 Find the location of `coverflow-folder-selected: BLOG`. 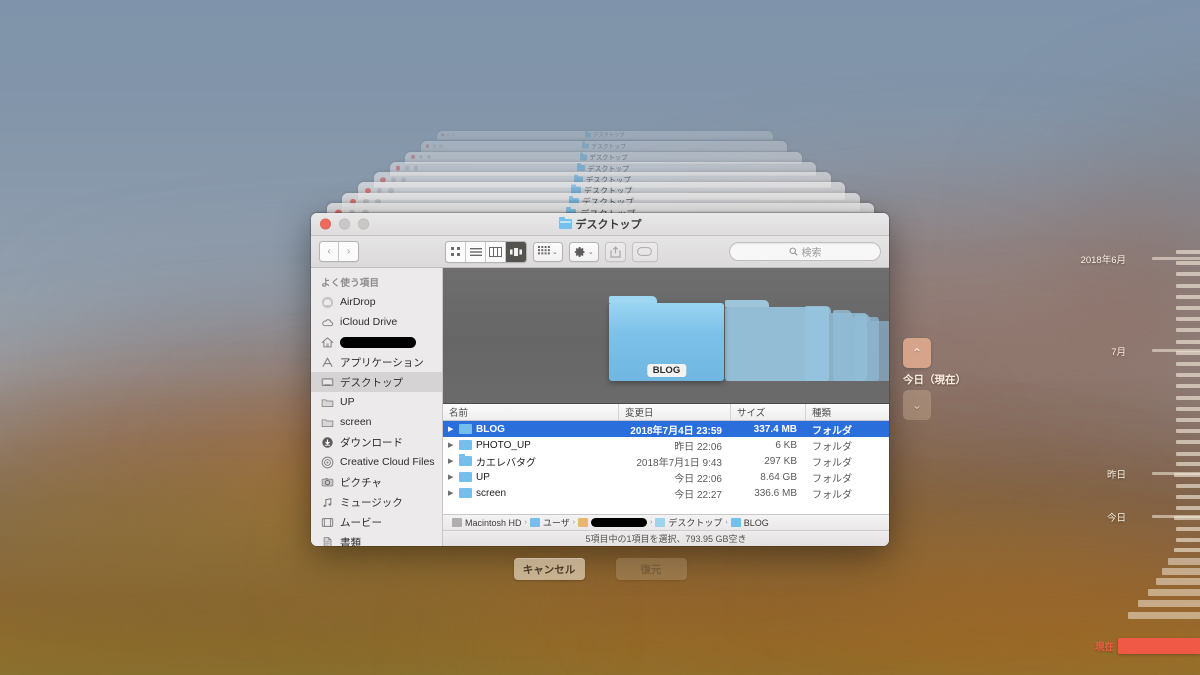

coverflow-folder-selected: BLOG is located at coordinates (666, 338).